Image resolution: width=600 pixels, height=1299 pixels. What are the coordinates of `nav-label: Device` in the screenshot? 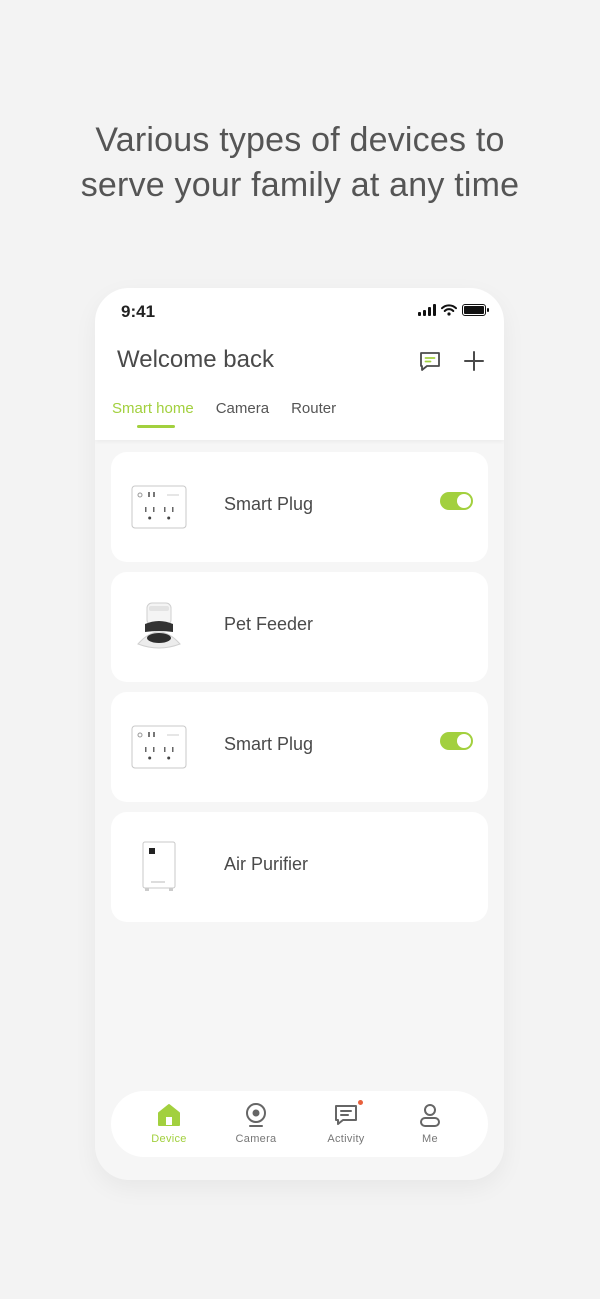 It's located at (169, 1139).